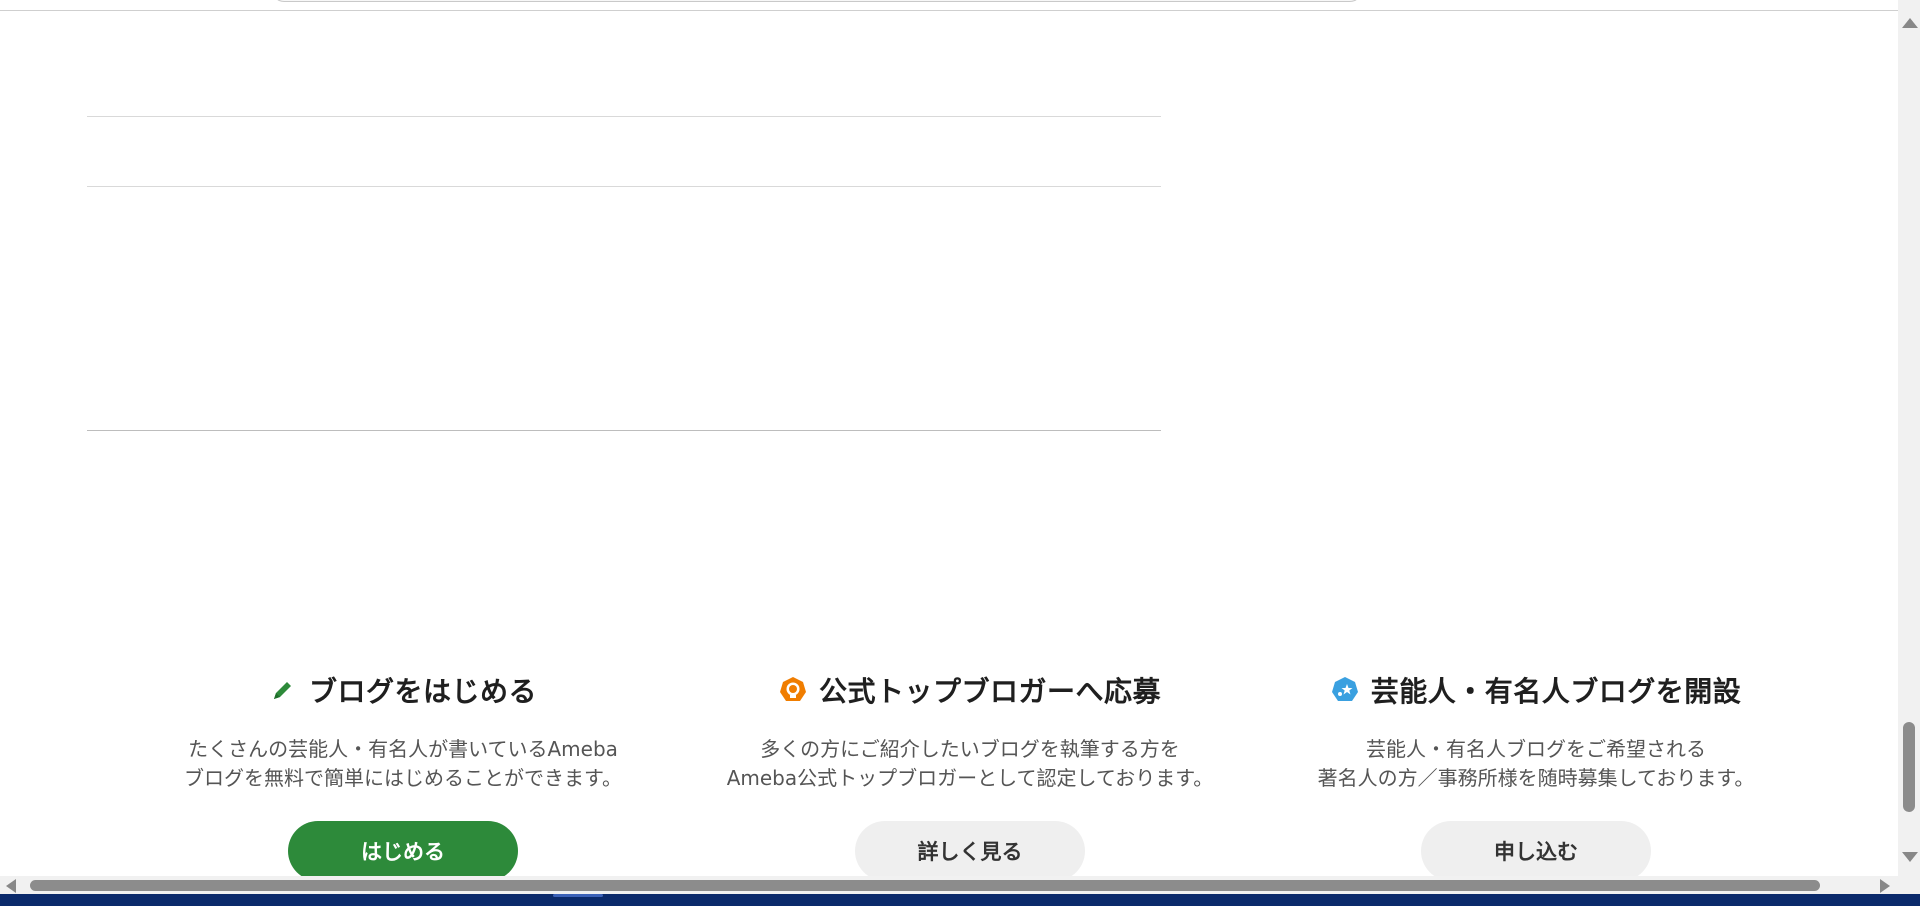  Describe the element at coordinates (283, 690) in the screenshot. I see `pencil-icon` at that location.